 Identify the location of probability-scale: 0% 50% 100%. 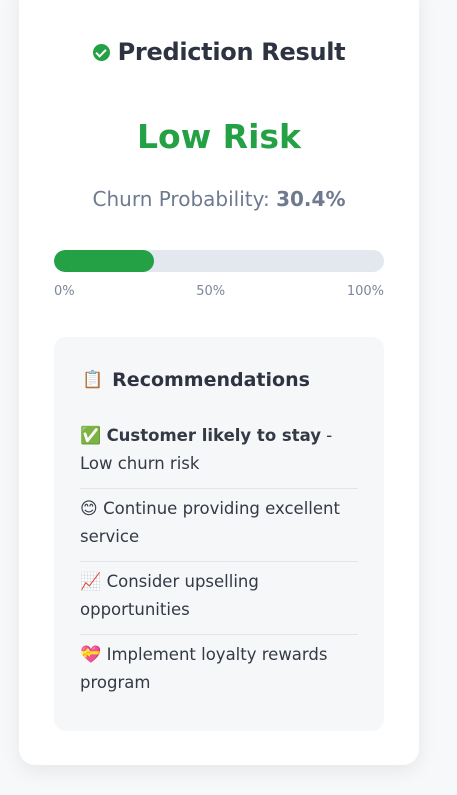
(219, 291).